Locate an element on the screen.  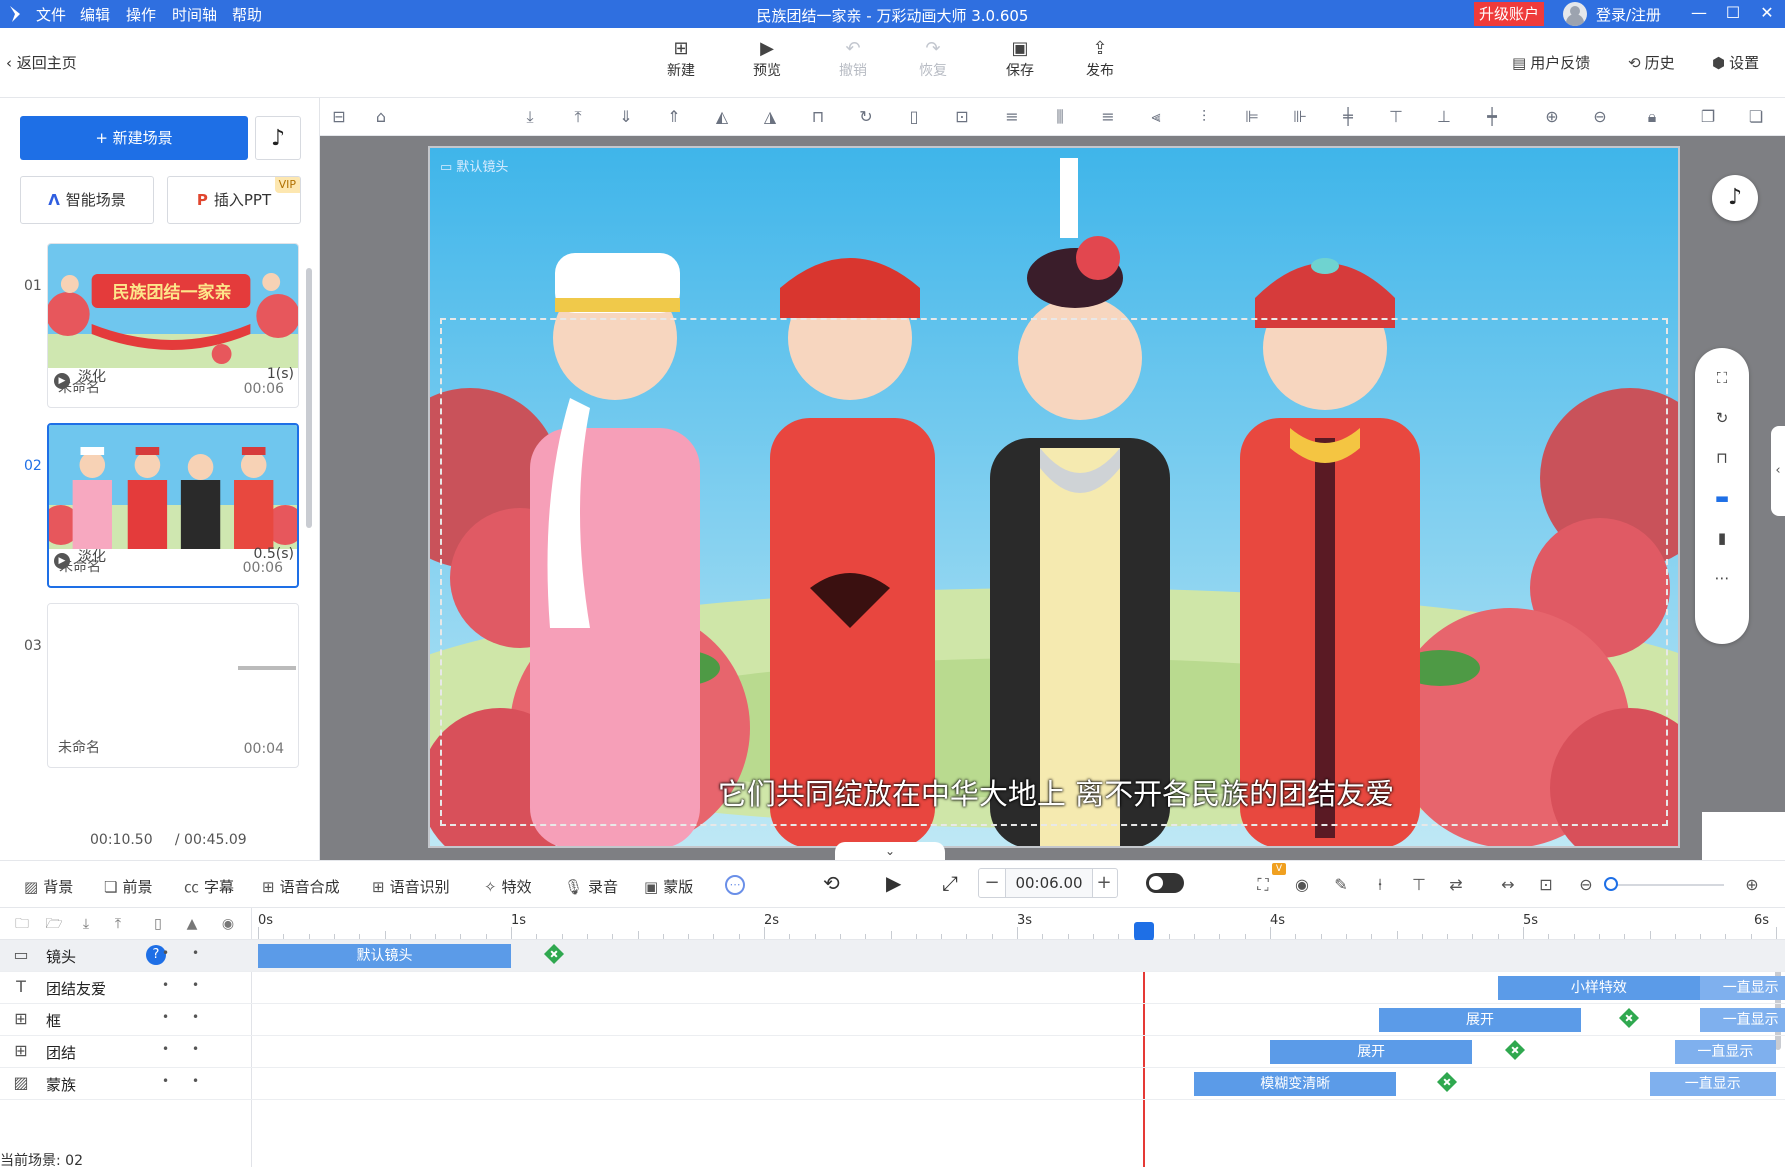
publish-button: ⇪ 发布 is located at coordinates (1100, 59).